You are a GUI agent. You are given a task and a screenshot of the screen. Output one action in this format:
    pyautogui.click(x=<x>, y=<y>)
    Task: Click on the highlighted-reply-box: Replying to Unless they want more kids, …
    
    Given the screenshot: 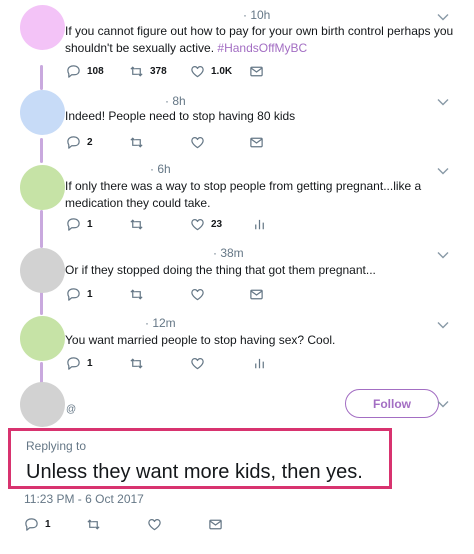 What is the action you would take?
    pyautogui.click(x=200, y=458)
    